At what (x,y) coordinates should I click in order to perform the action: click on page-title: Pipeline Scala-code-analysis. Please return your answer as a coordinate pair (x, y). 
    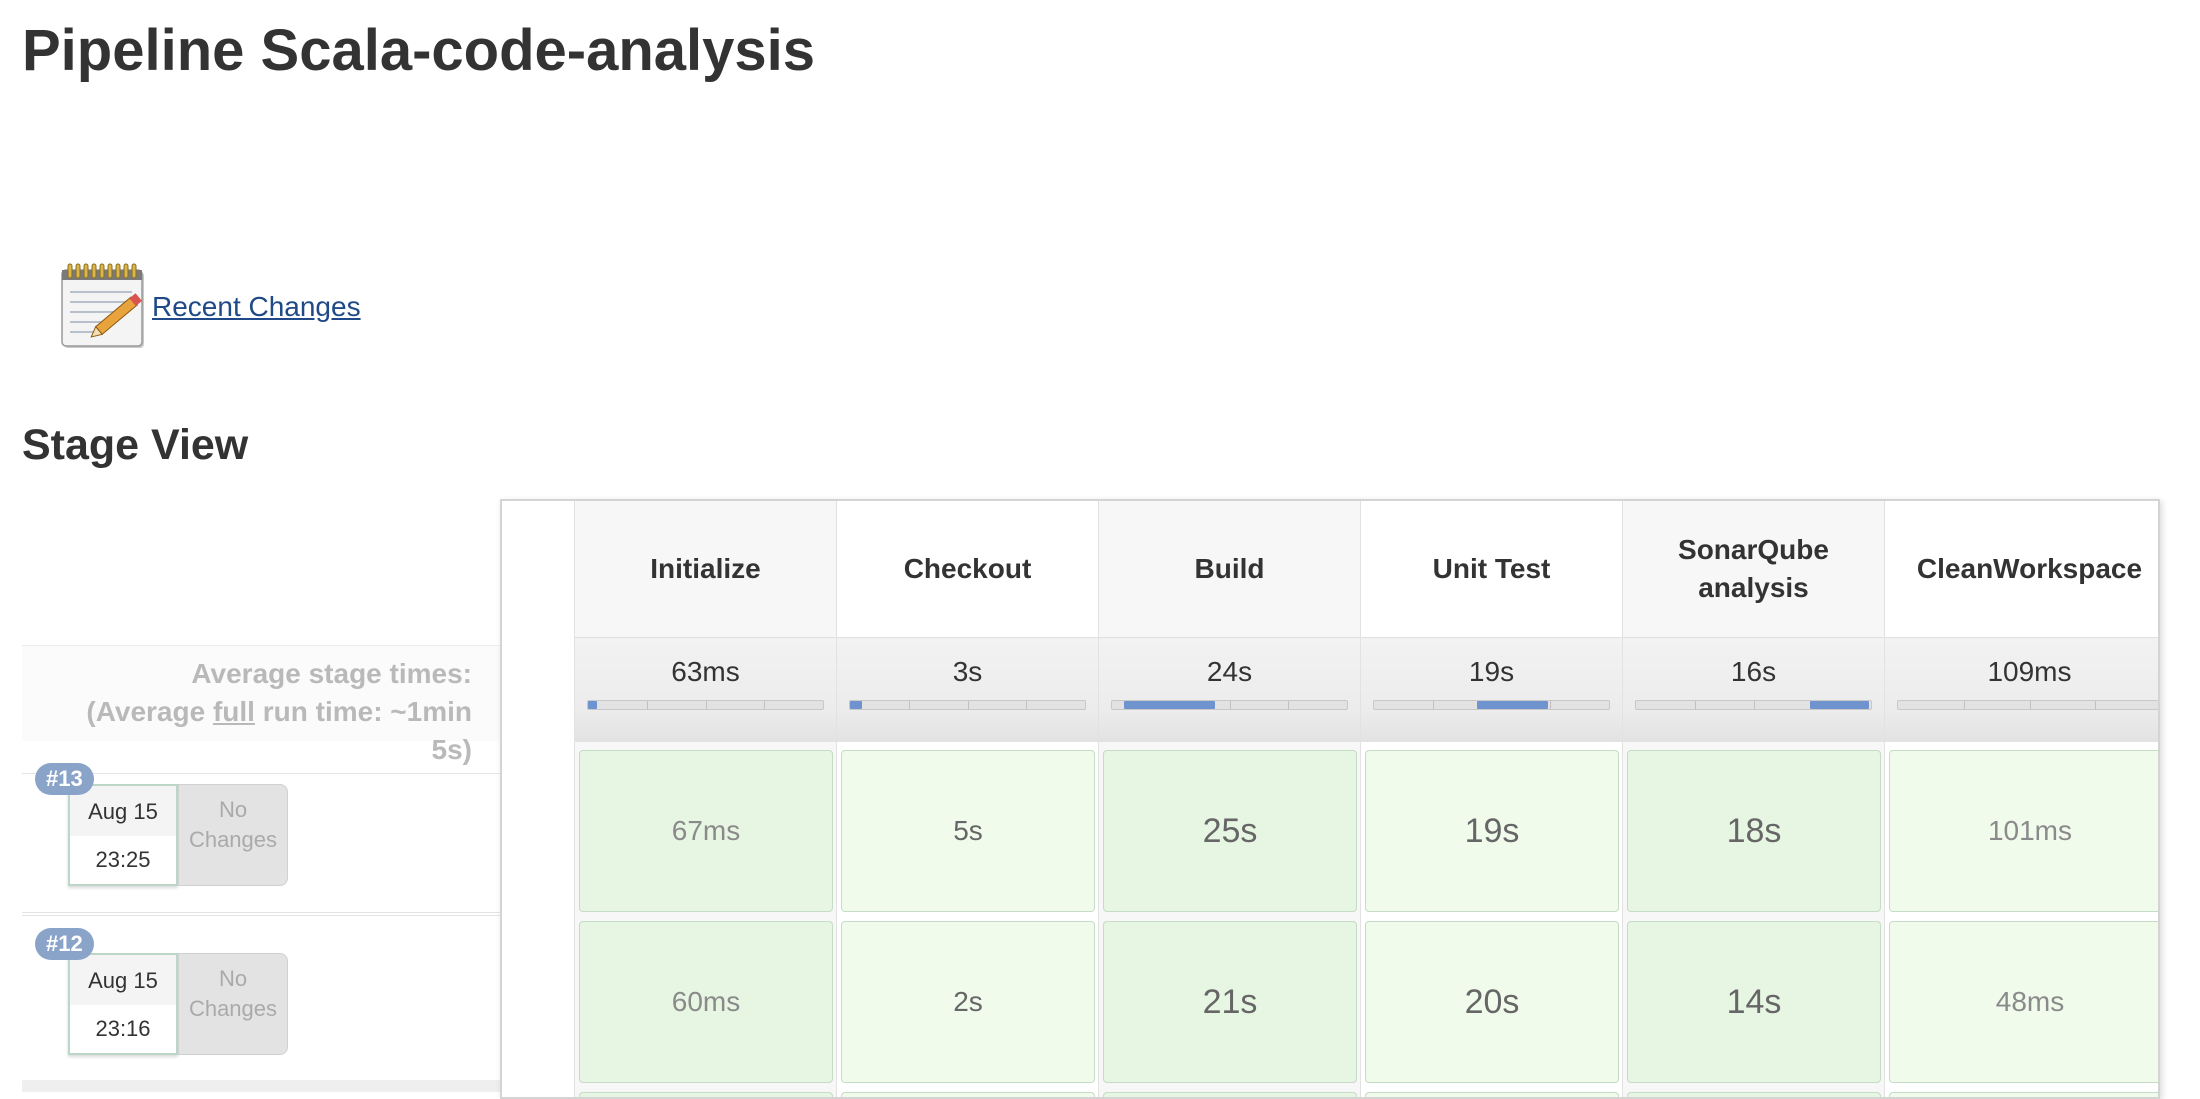
    Looking at the image, I should click on (419, 50).